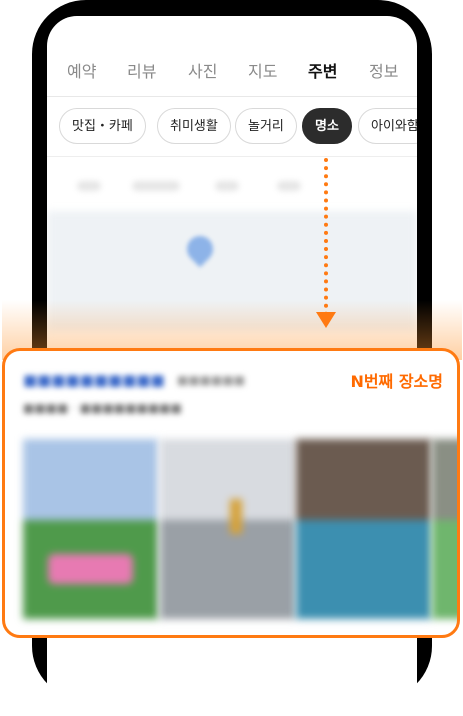  I want to click on chip-hobbies: 취미생활, so click(194, 126).